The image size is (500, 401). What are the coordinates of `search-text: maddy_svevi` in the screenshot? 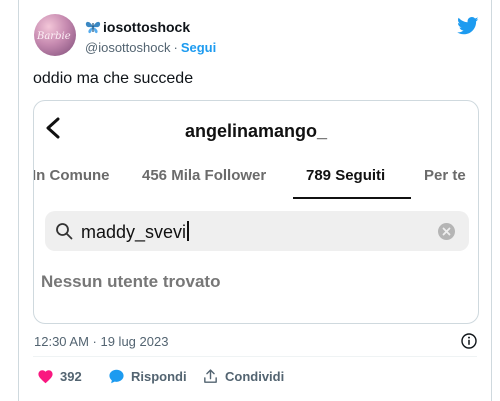 It's located at (134, 232).